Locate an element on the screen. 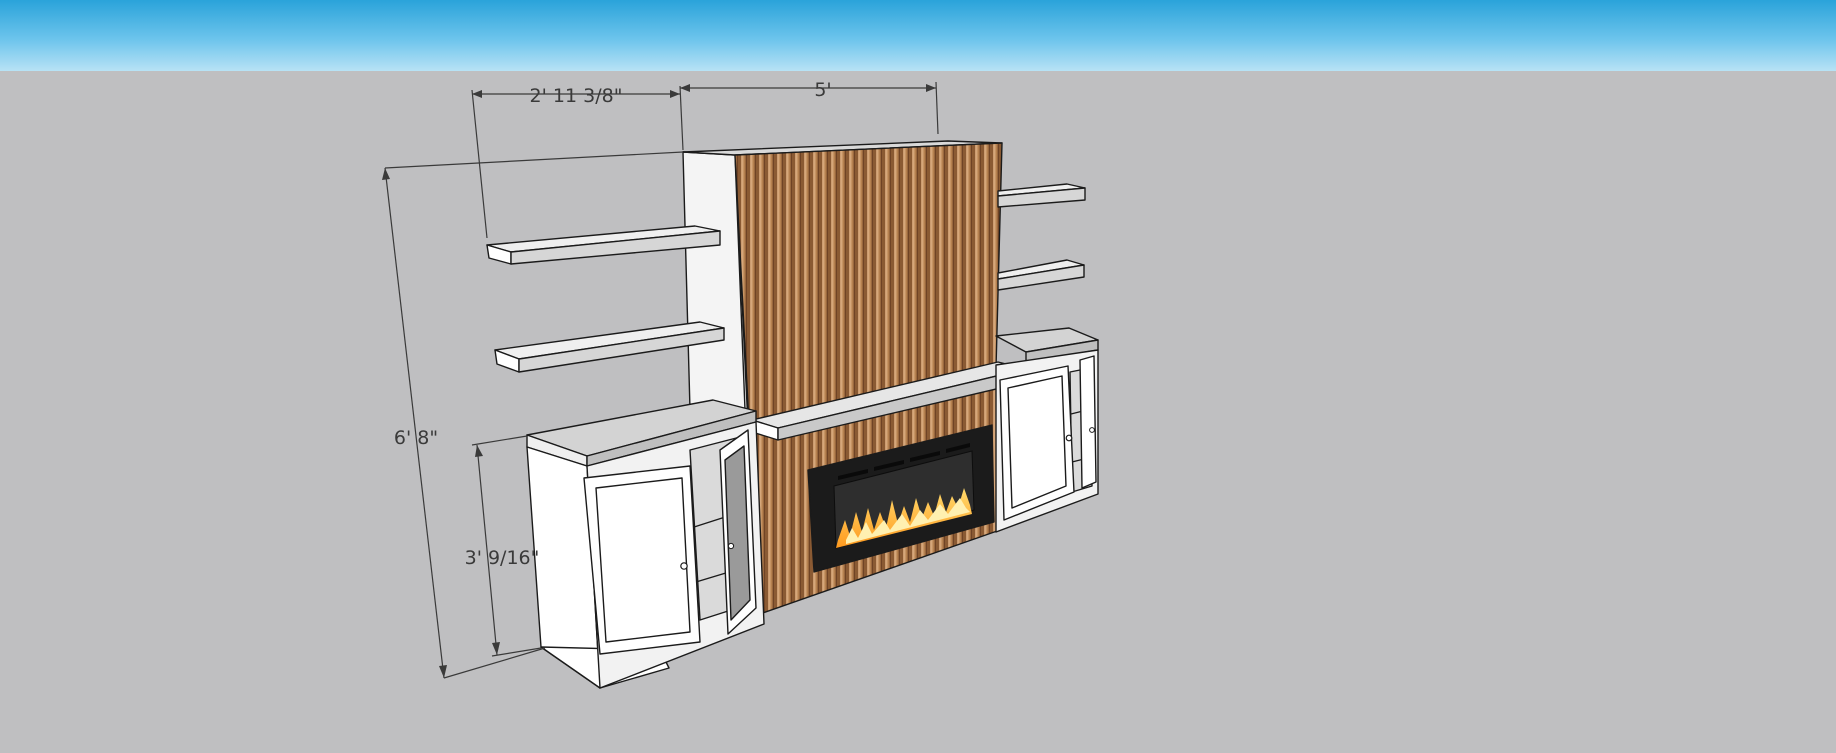 This screenshot has width=1836, height=753. right-shelf-lower is located at coordinates (1041, 275).